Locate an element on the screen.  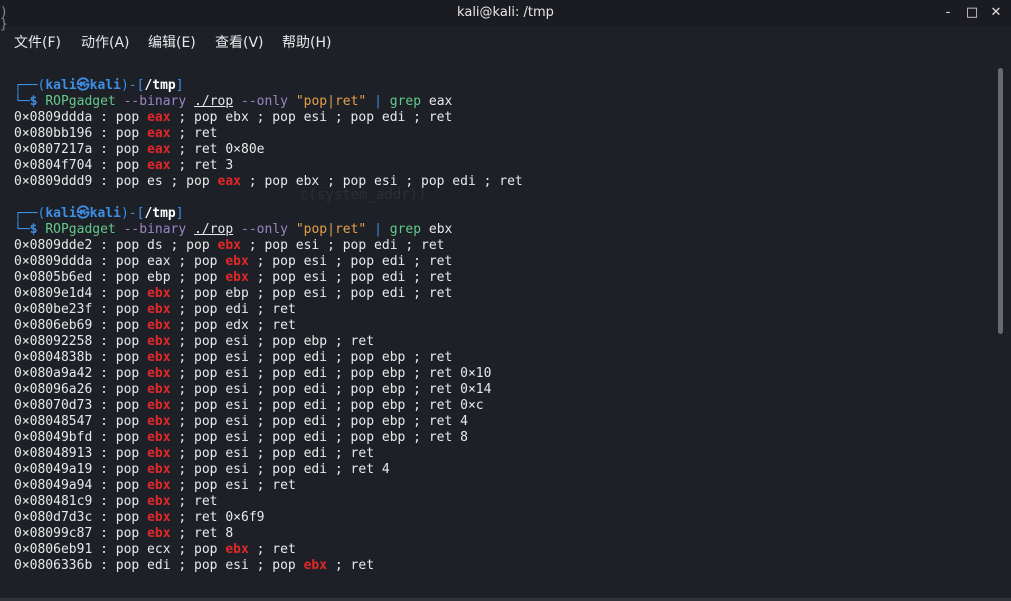
title-bar: ) kali@kali: /tmp - □ ✕ is located at coordinates (505, 13).